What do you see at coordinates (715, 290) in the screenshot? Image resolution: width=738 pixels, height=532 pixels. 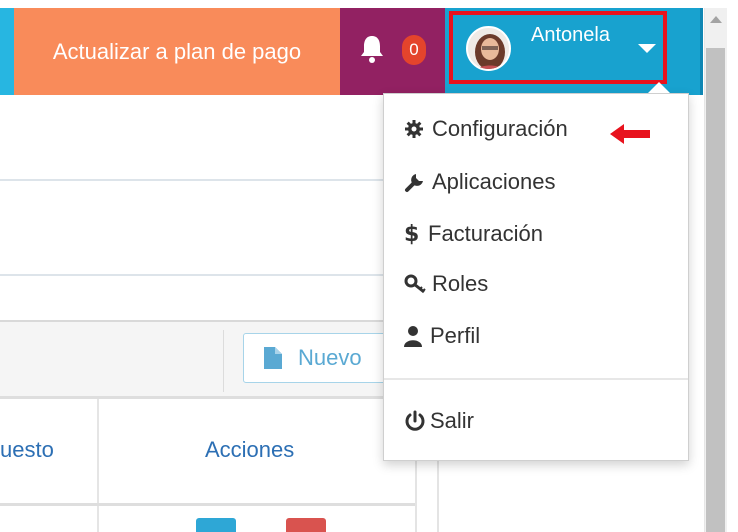 I see `scrollbar-thumb` at bounding box center [715, 290].